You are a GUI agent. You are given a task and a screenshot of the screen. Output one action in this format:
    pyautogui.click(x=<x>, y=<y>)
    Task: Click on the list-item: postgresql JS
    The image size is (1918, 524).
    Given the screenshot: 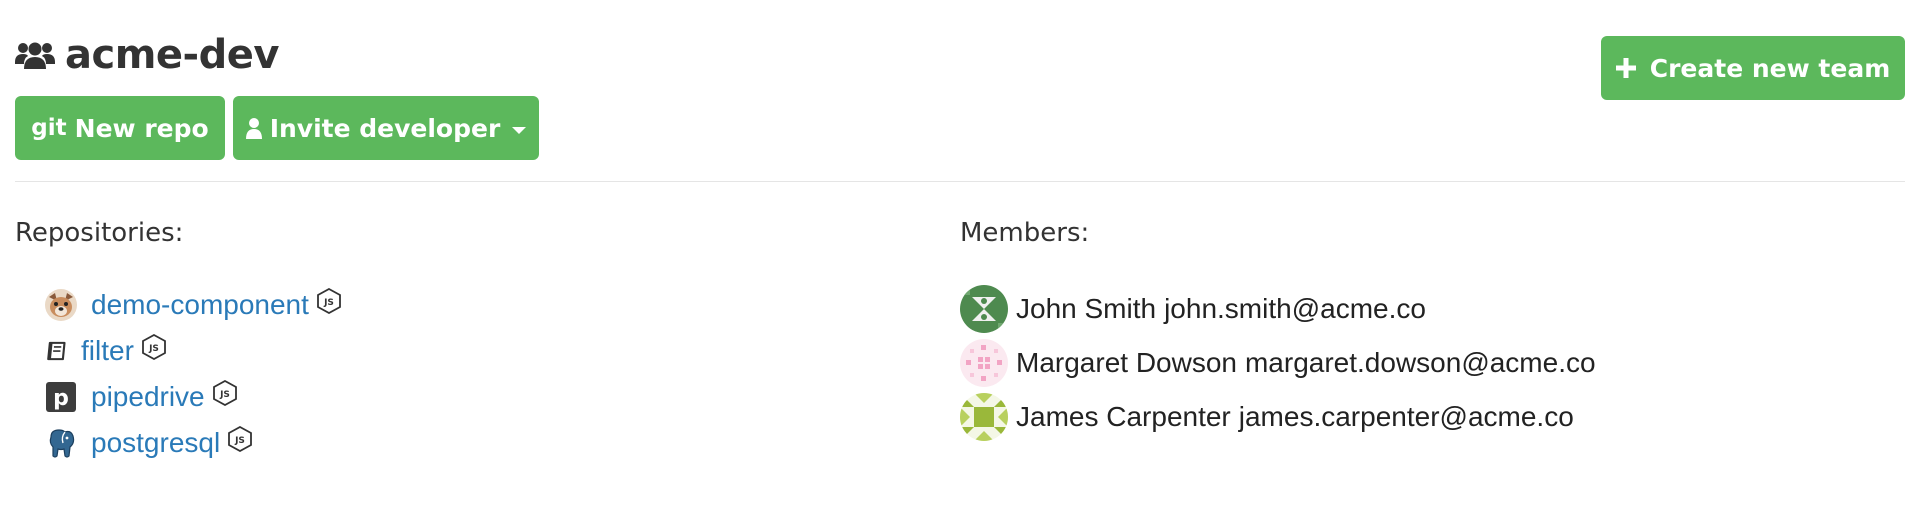 What is the action you would take?
    pyautogui.click(x=193, y=443)
    